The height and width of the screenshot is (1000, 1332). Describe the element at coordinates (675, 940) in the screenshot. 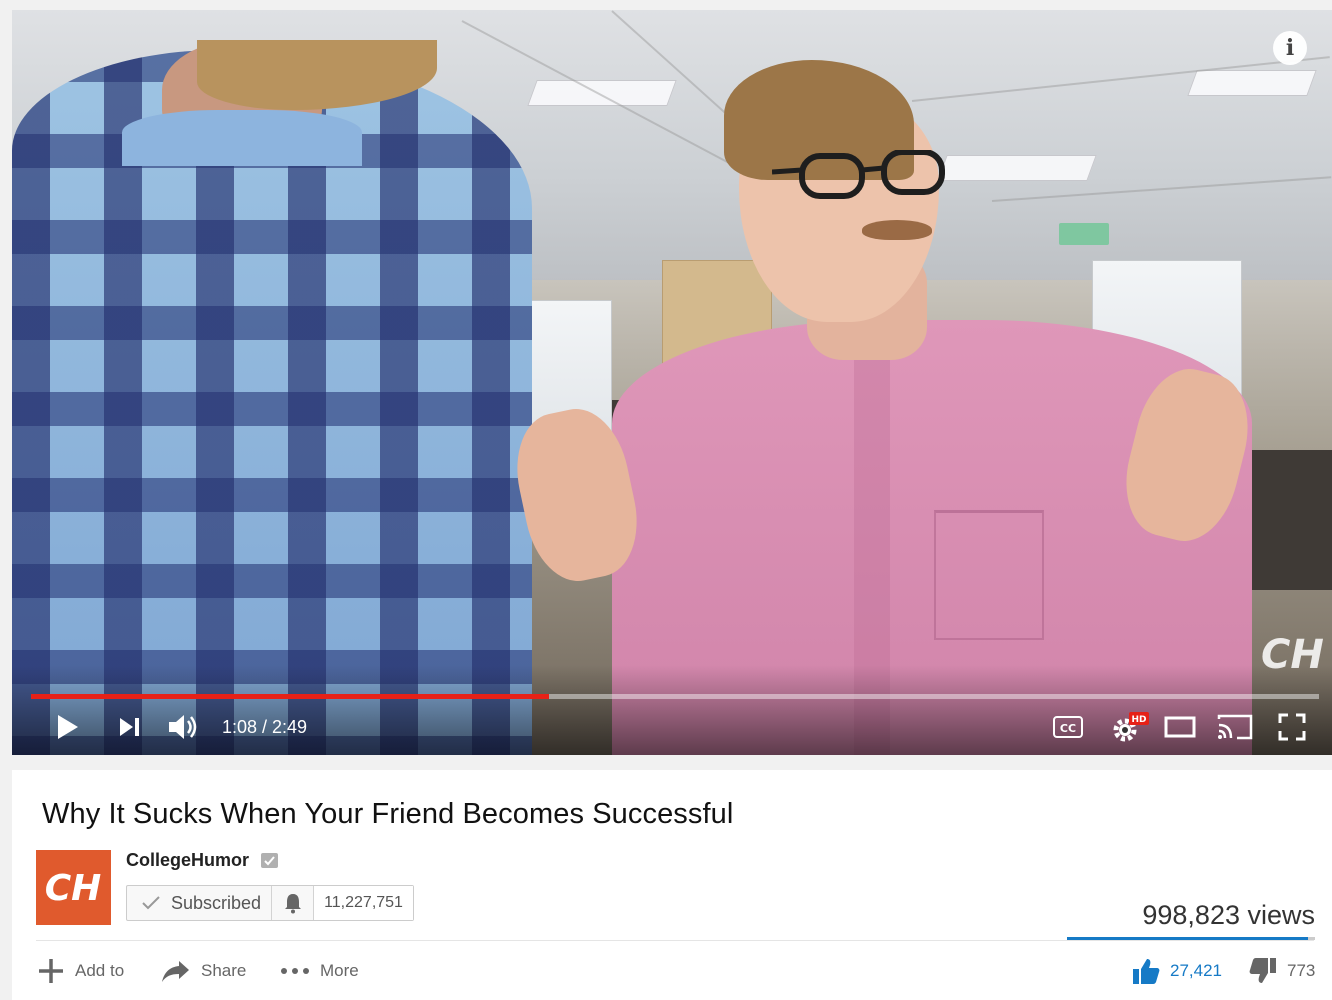

I see `divider` at that location.